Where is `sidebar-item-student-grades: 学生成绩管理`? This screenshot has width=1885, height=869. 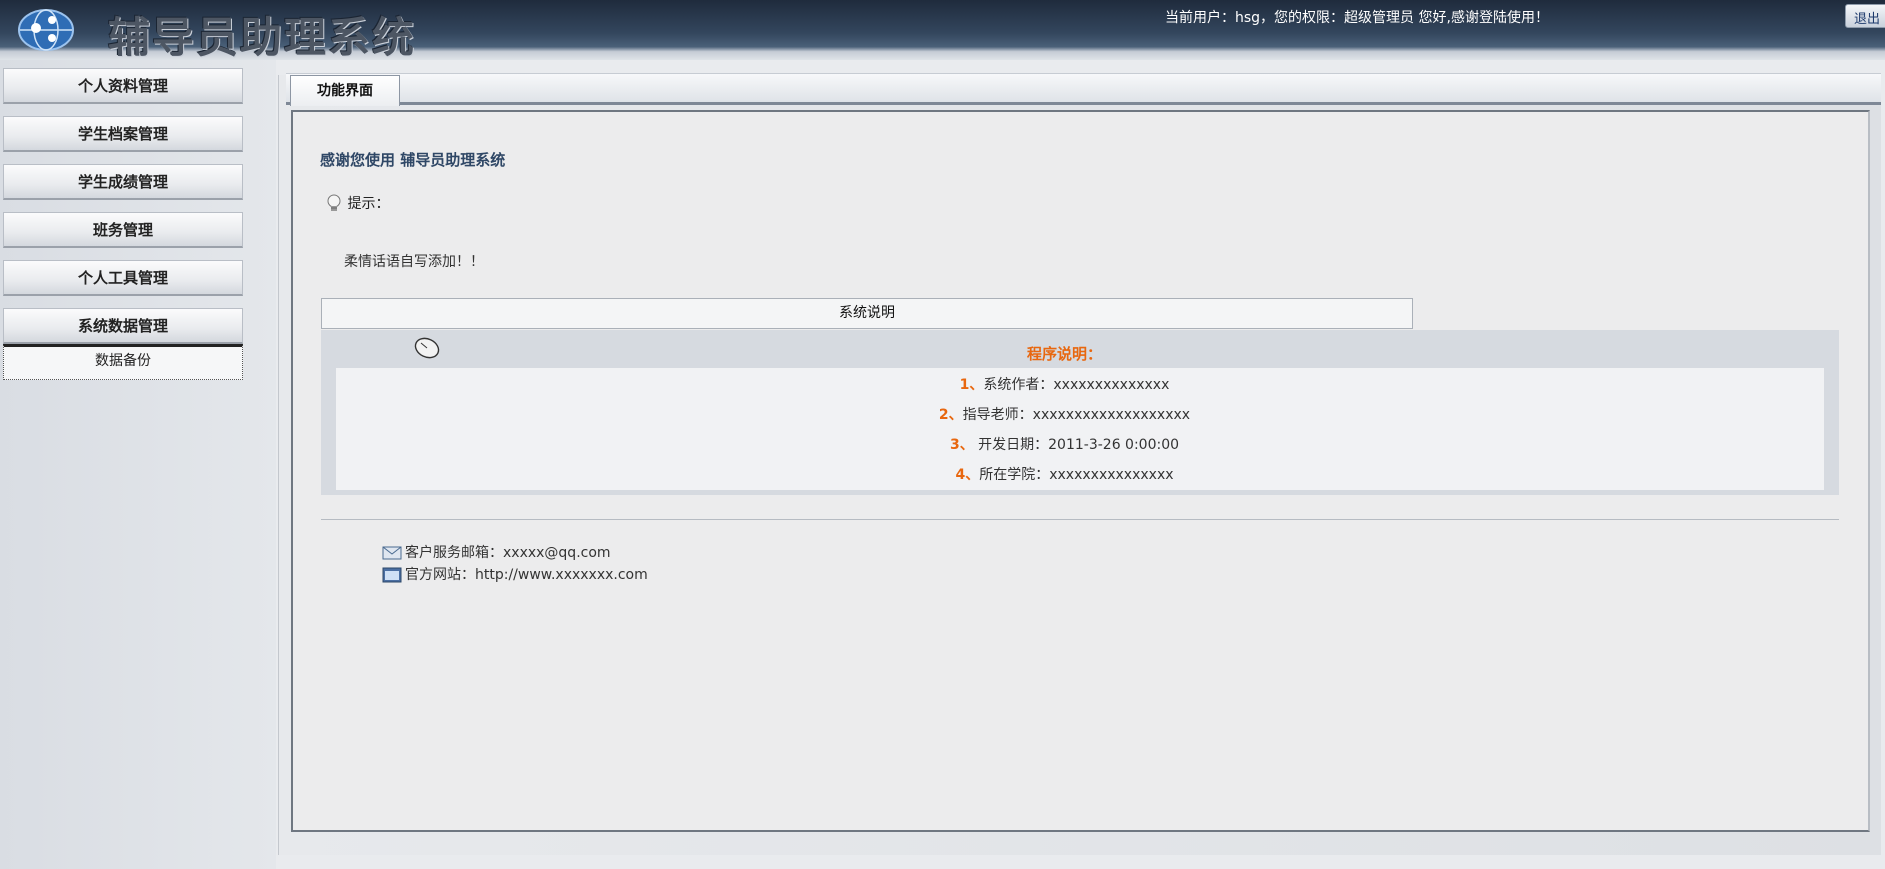 sidebar-item-student-grades: 学生成绩管理 is located at coordinates (123, 182).